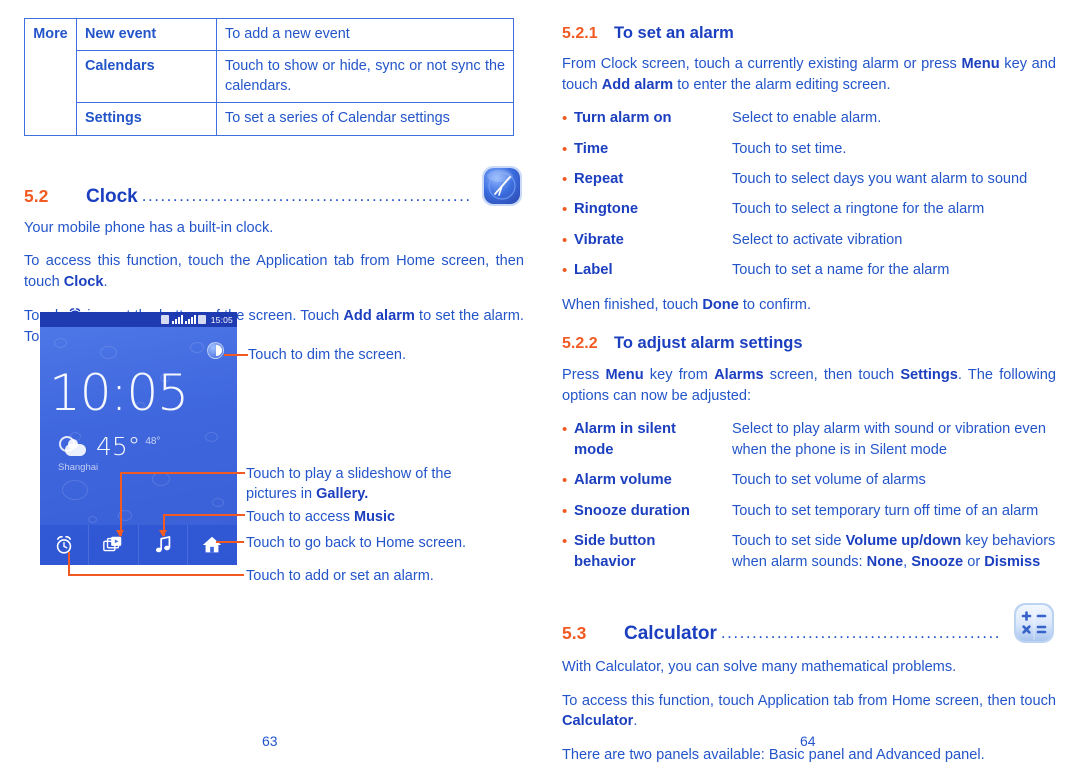  Describe the element at coordinates (885, 561) in the screenshot. I see `text-bold-none: None` at that location.